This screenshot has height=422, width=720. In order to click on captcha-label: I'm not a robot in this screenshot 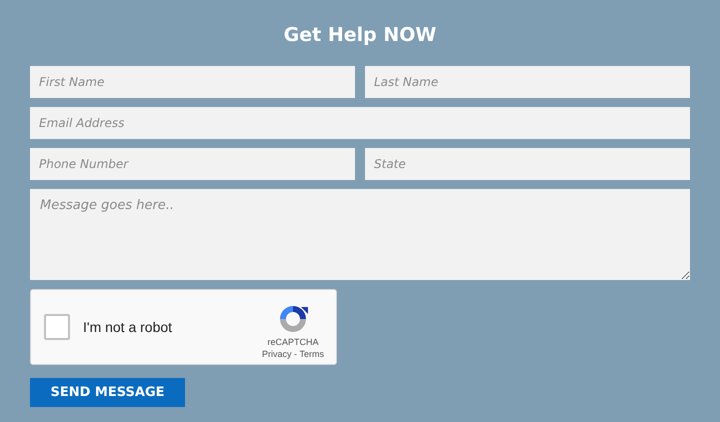, I will do `click(128, 327)`.